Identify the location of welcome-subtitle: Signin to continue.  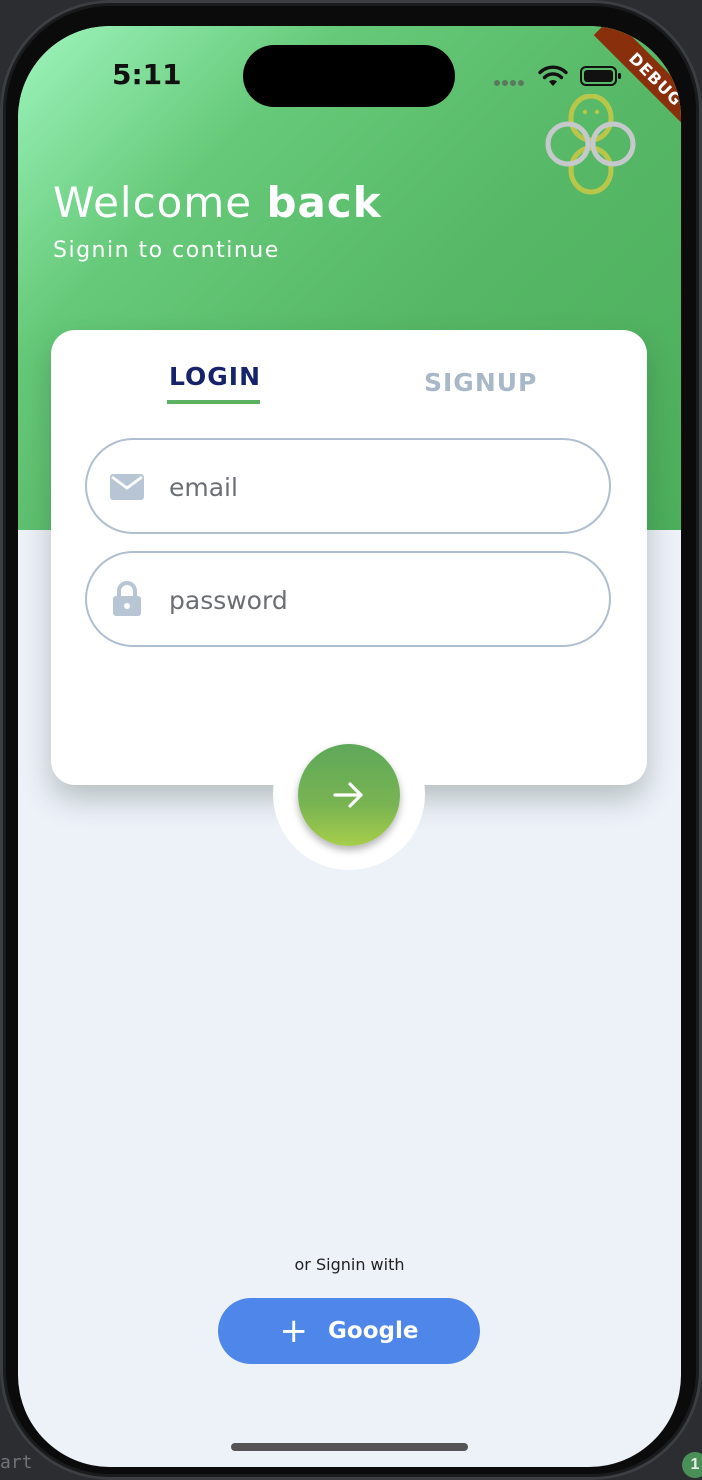
(166, 250).